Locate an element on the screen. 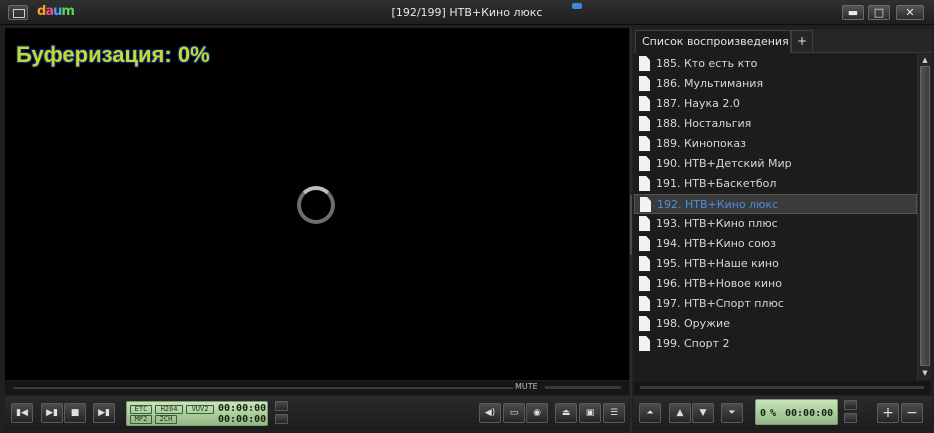 The width and height of the screenshot is (934, 433). playlist-item-label: 196. НТВ+Новое кино is located at coordinates (719, 283).